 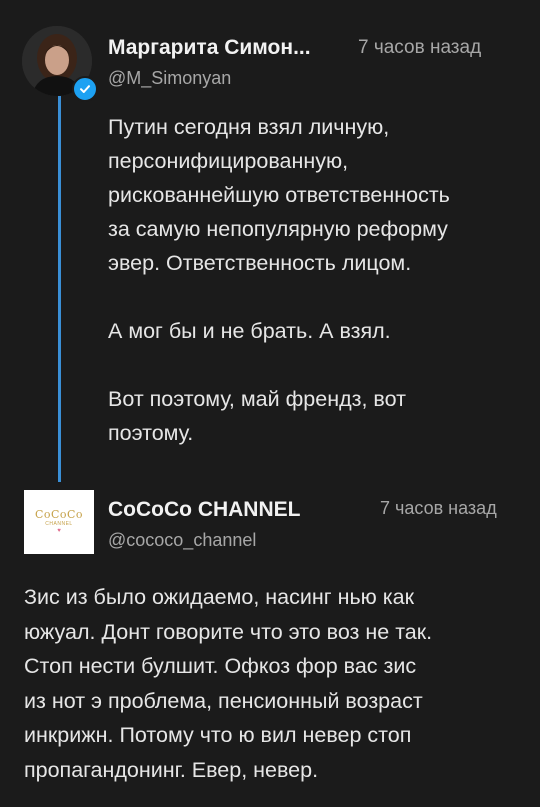 What do you see at coordinates (249, 331) in the screenshot?
I see `tweet-text-paragraph: А мог бы и не брать. А взял.` at bounding box center [249, 331].